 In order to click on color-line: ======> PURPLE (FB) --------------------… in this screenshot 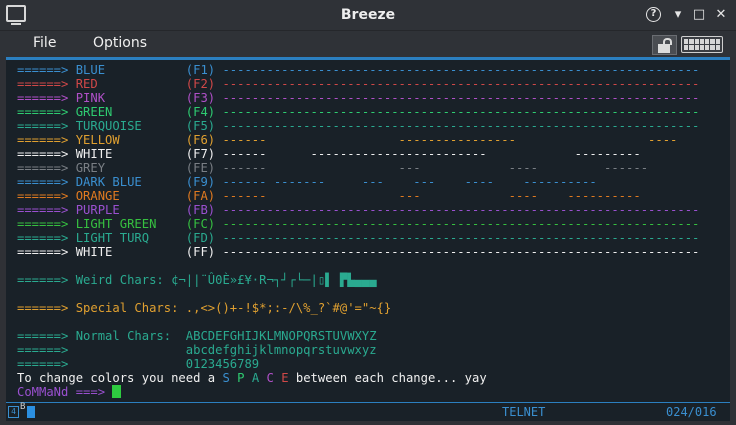, I will do `click(358, 210)`.